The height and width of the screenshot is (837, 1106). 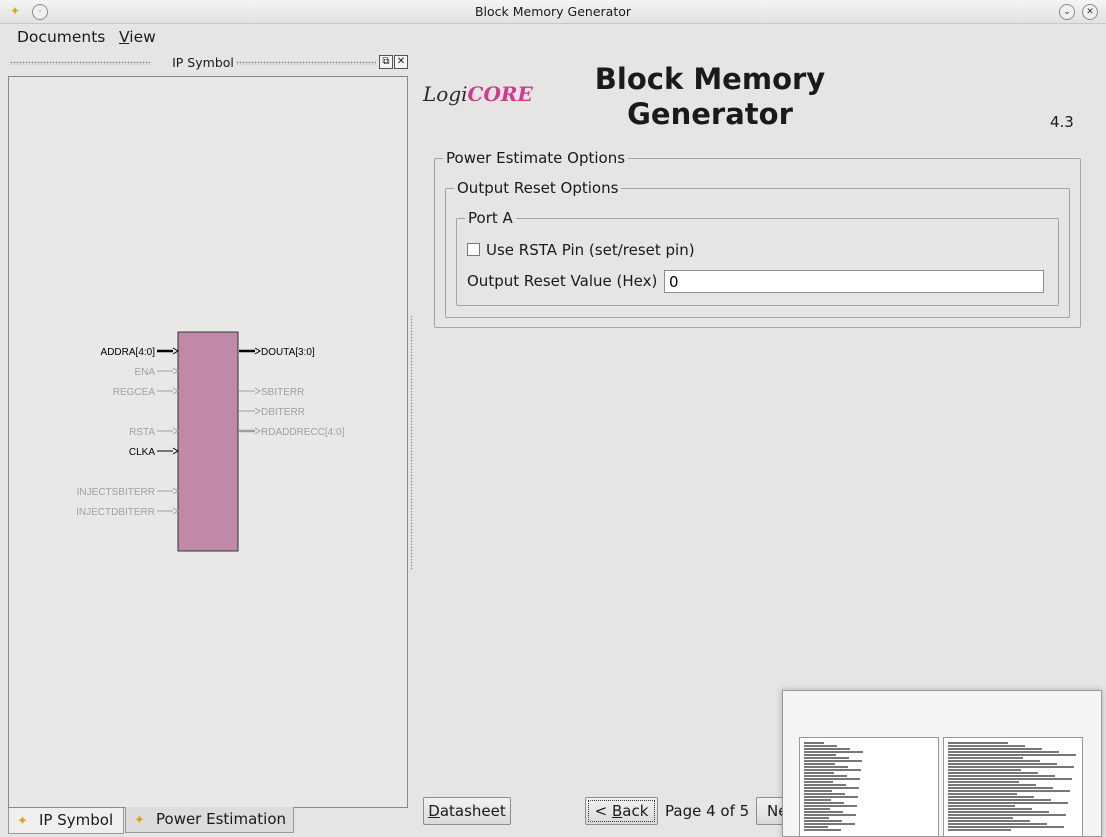 I want to click on page-indicator: Page 4 of 5, so click(x=707, y=811).